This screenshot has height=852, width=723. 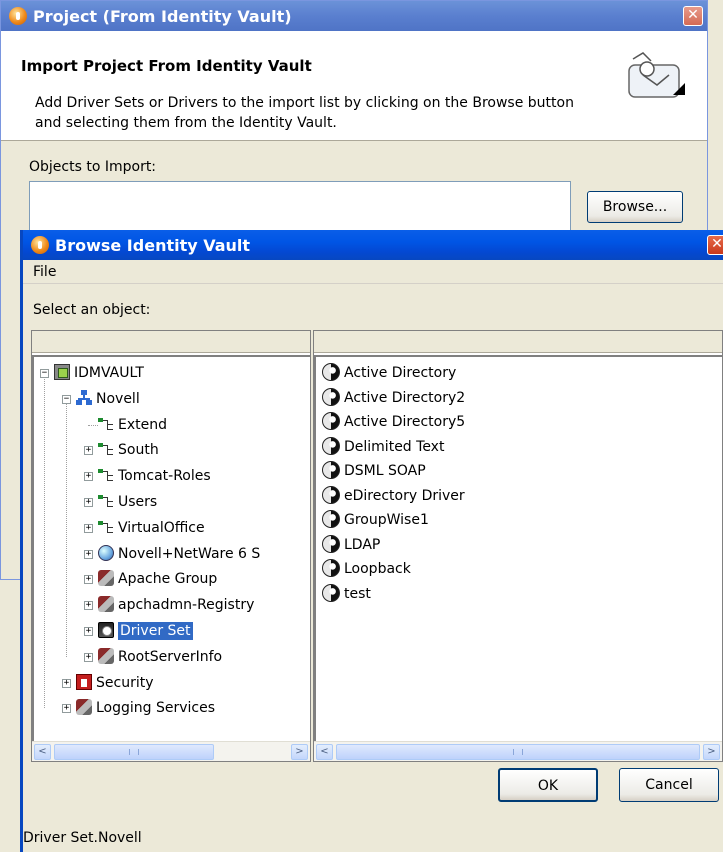 What do you see at coordinates (375, 520) in the screenshot?
I see `driver-list-item: GroupWise1` at bounding box center [375, 520].